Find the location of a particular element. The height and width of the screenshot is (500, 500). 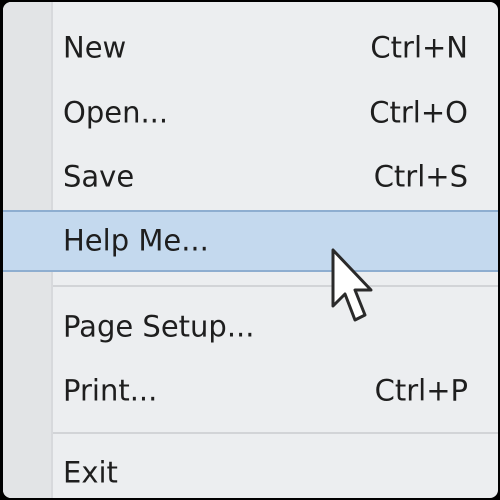

arrow-pointer-icon is located at coordinates (352, 285).